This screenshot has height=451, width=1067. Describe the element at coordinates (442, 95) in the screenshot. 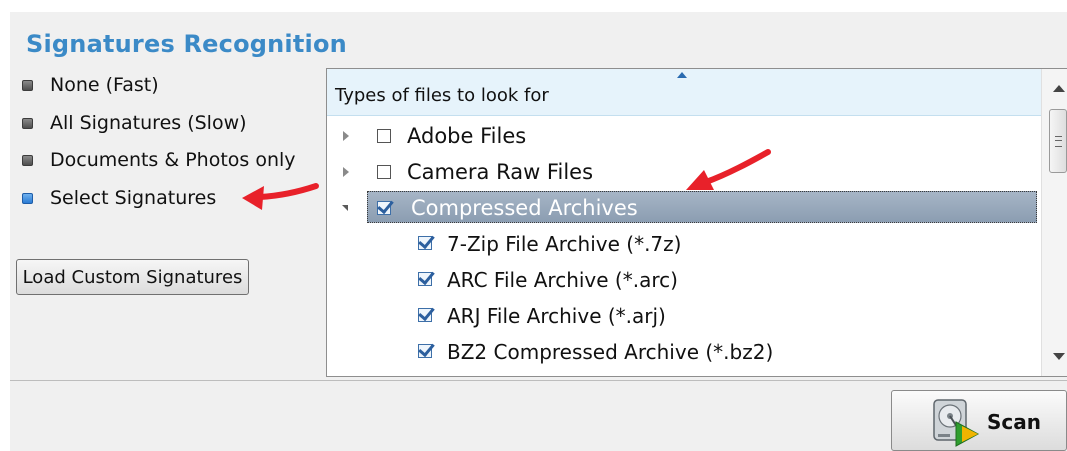

I see `tree-header-label: Types of files to look for` at that location.